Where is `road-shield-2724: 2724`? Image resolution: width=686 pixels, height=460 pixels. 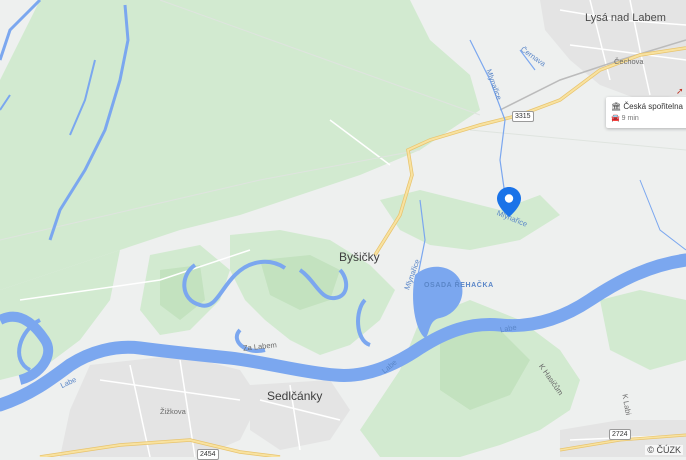
road-shield-2724: 2724 is located at coordinates (620, 434).